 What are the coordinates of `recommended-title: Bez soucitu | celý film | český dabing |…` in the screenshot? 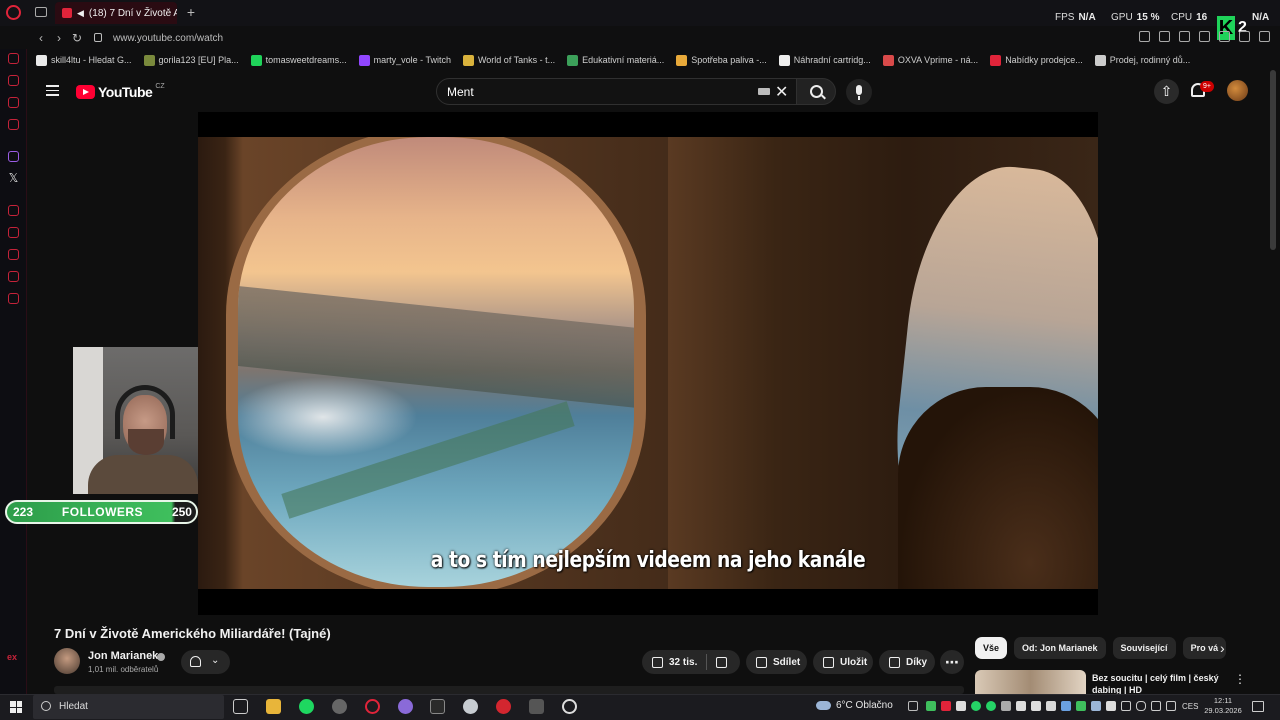 It's located at (1156, 683).